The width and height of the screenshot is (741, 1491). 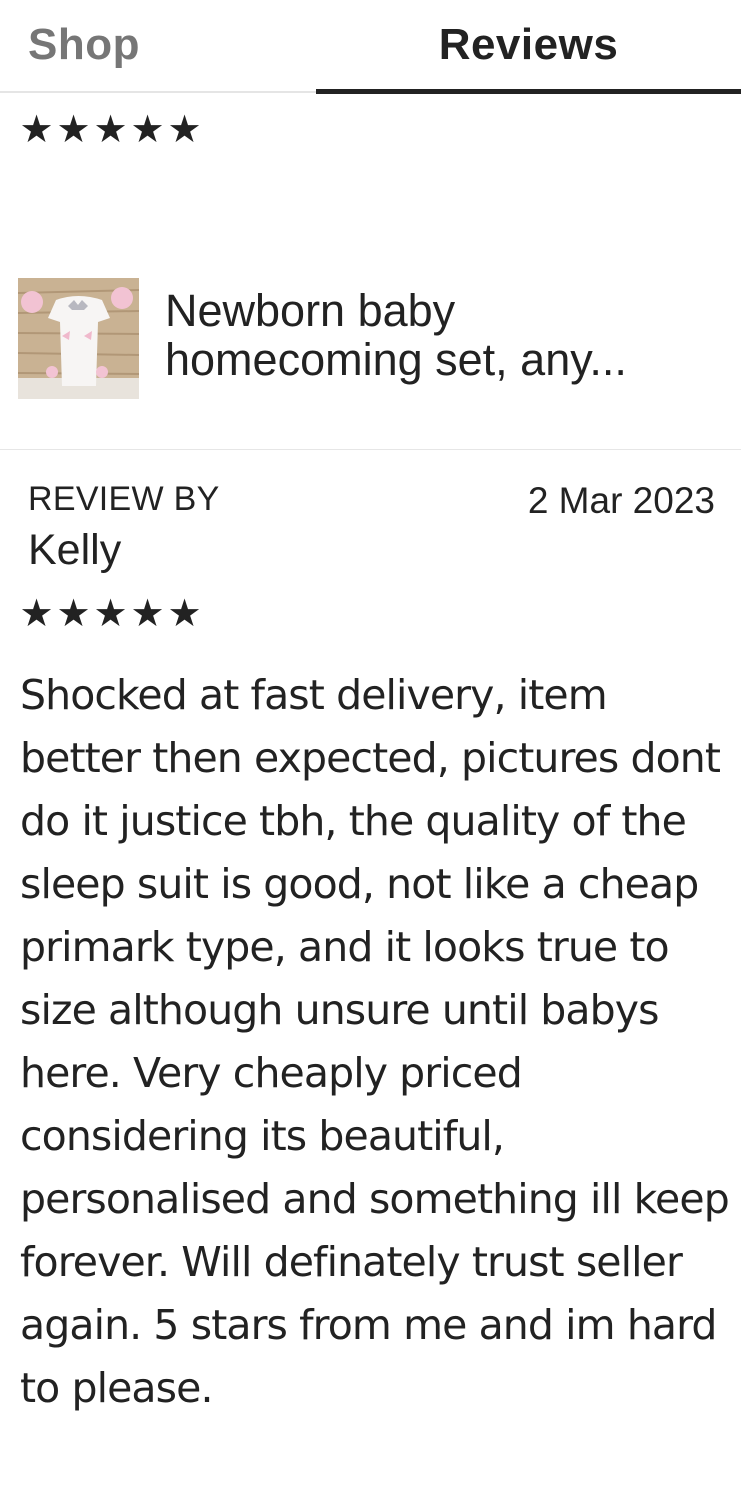 I want to click on active-tab-indicator, so click(x=528, y=91).